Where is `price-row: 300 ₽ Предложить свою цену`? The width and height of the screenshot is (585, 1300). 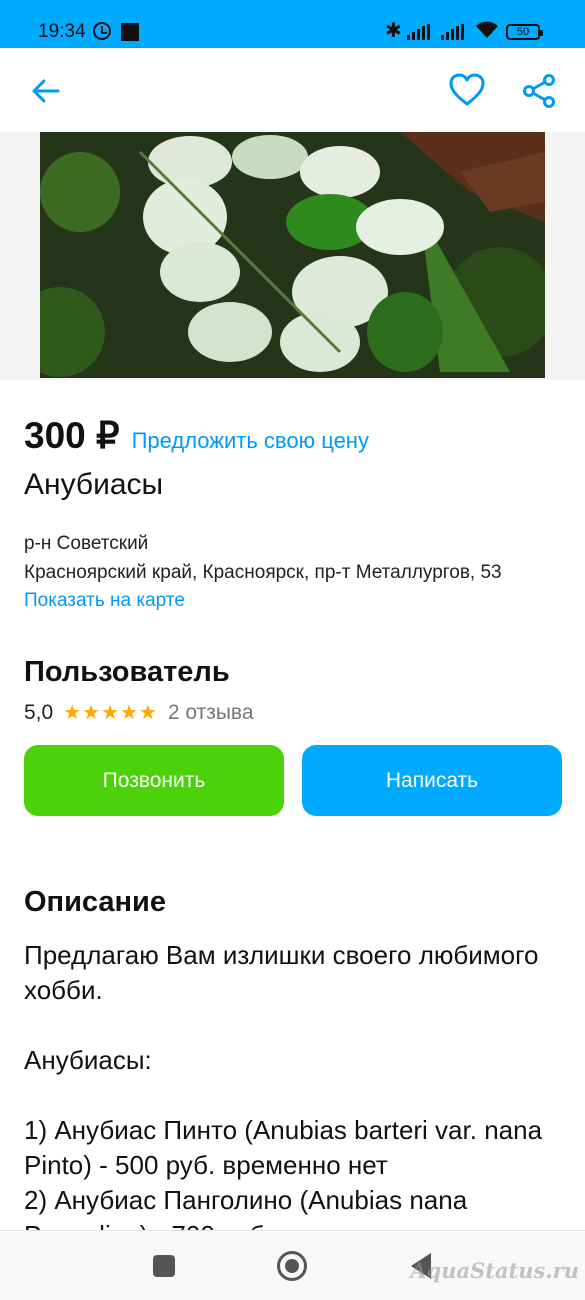
price-row: 300 ₽ Предложить свою цену is located at coordinates (196, 435).